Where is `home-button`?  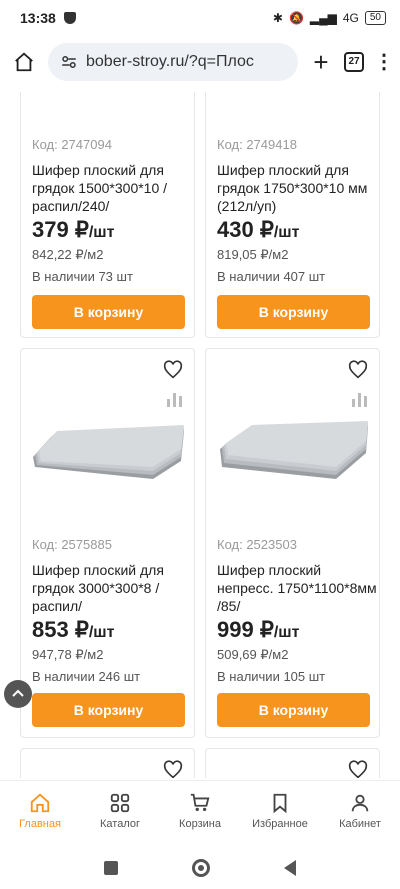 home-button is located at coordinates (24, 62).